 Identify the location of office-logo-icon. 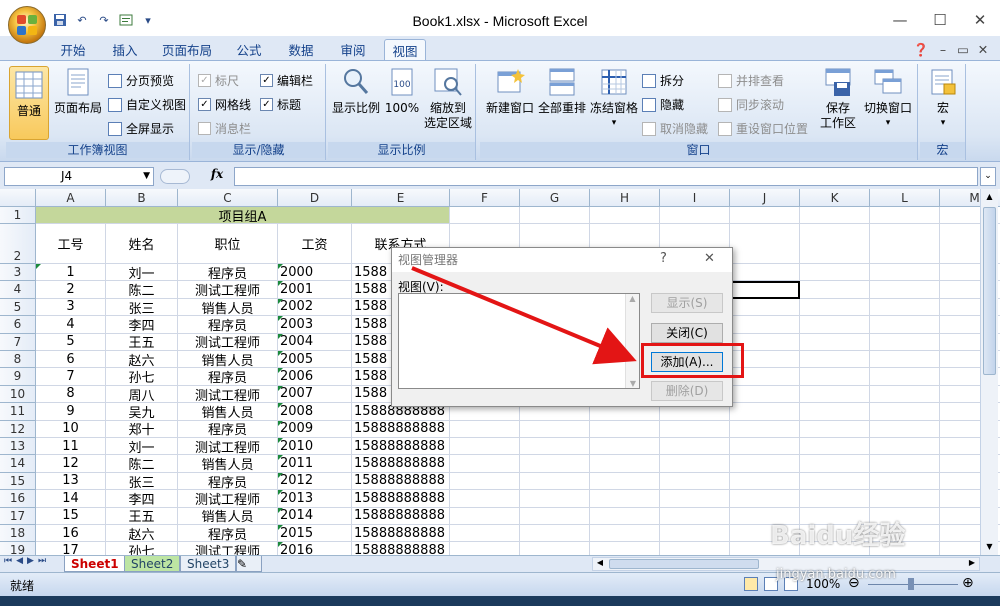
(27, 25).